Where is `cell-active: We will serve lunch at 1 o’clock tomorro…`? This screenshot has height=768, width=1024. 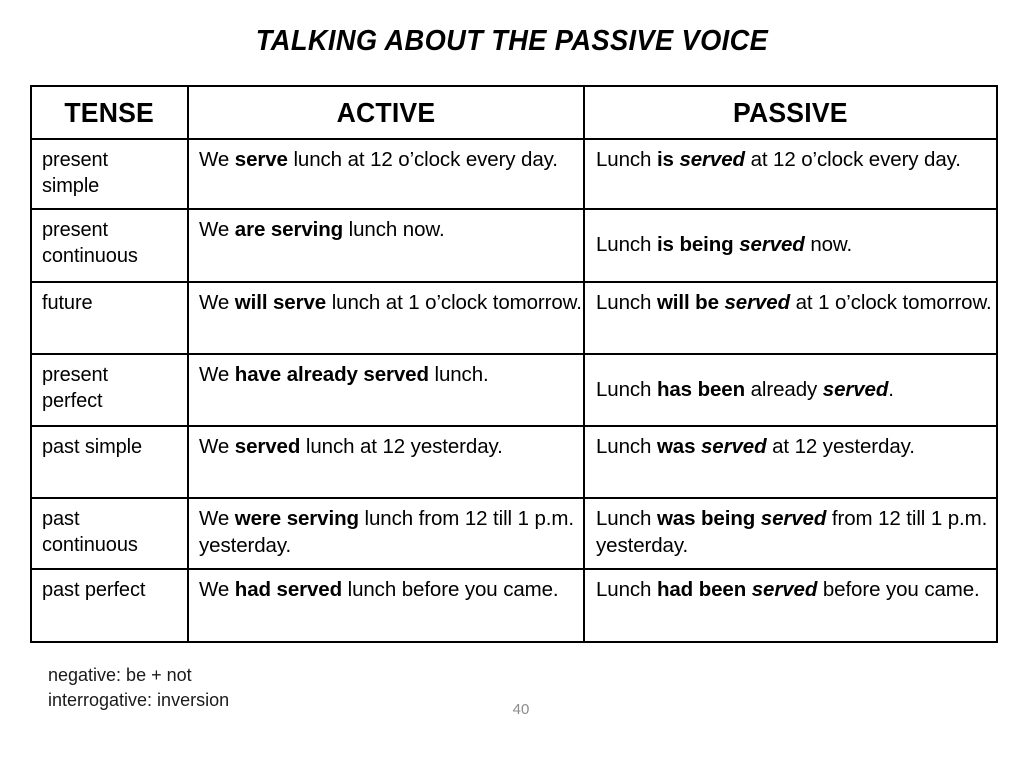 cell-active: We will serve lunch at 1 o’clock tomorro… is located at coordinates (386, 318).